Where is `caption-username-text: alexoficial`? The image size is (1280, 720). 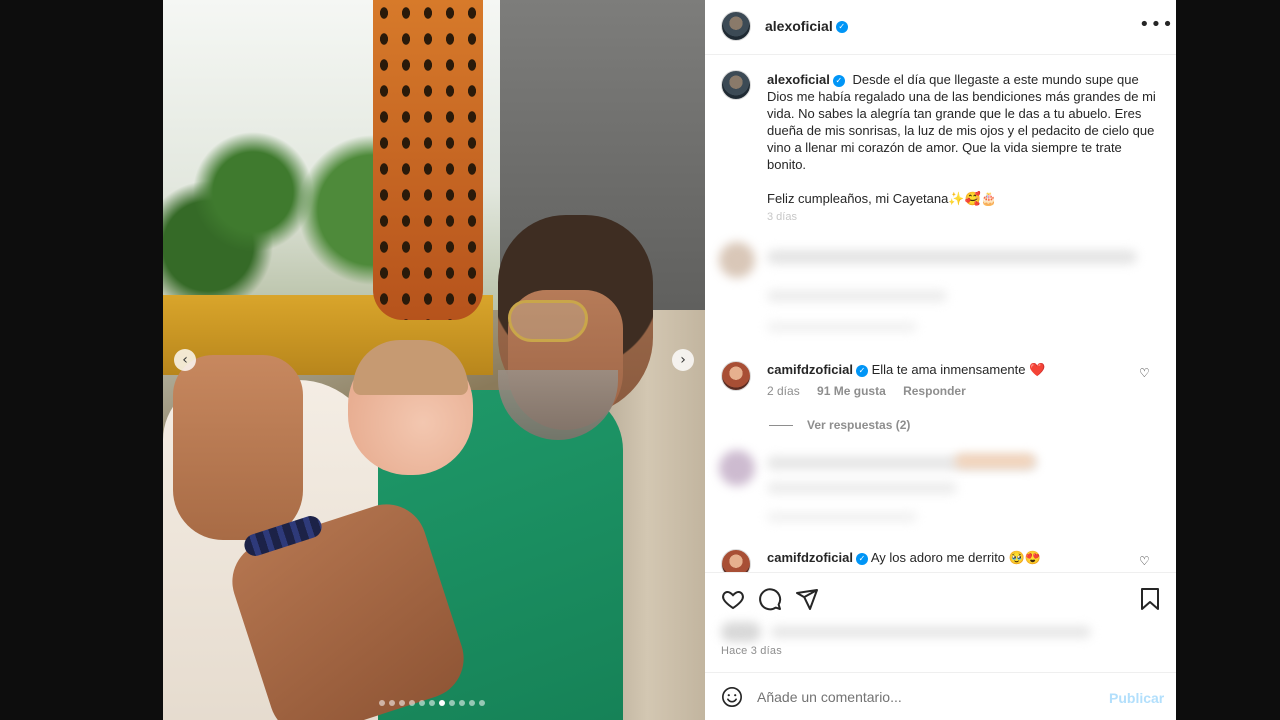
caption-username-text: alexoficial is located at coordinates (798, 79).